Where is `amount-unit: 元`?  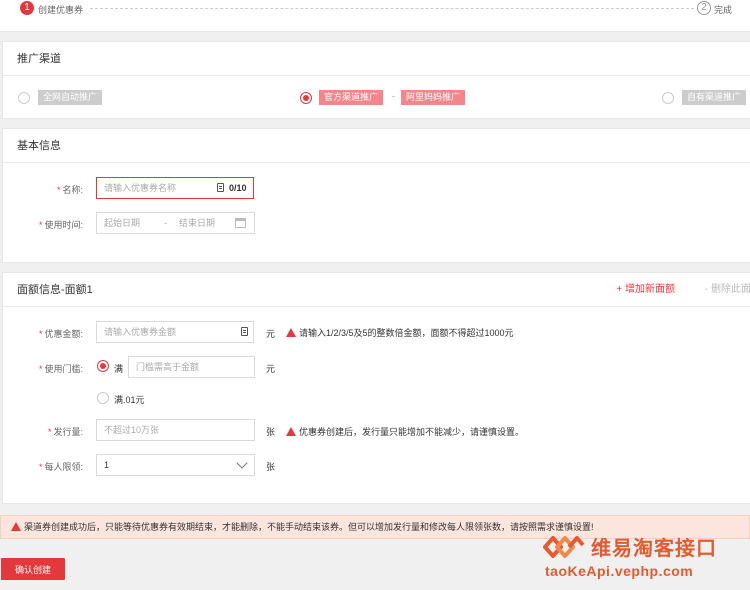
amount-unit: 元 is located at coordinates (271, 334).